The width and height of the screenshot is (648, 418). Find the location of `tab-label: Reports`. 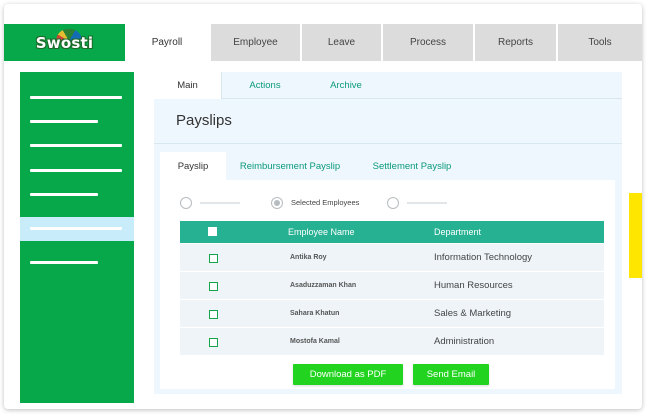

tab-label: Reports is located at coordinates (515, 42).